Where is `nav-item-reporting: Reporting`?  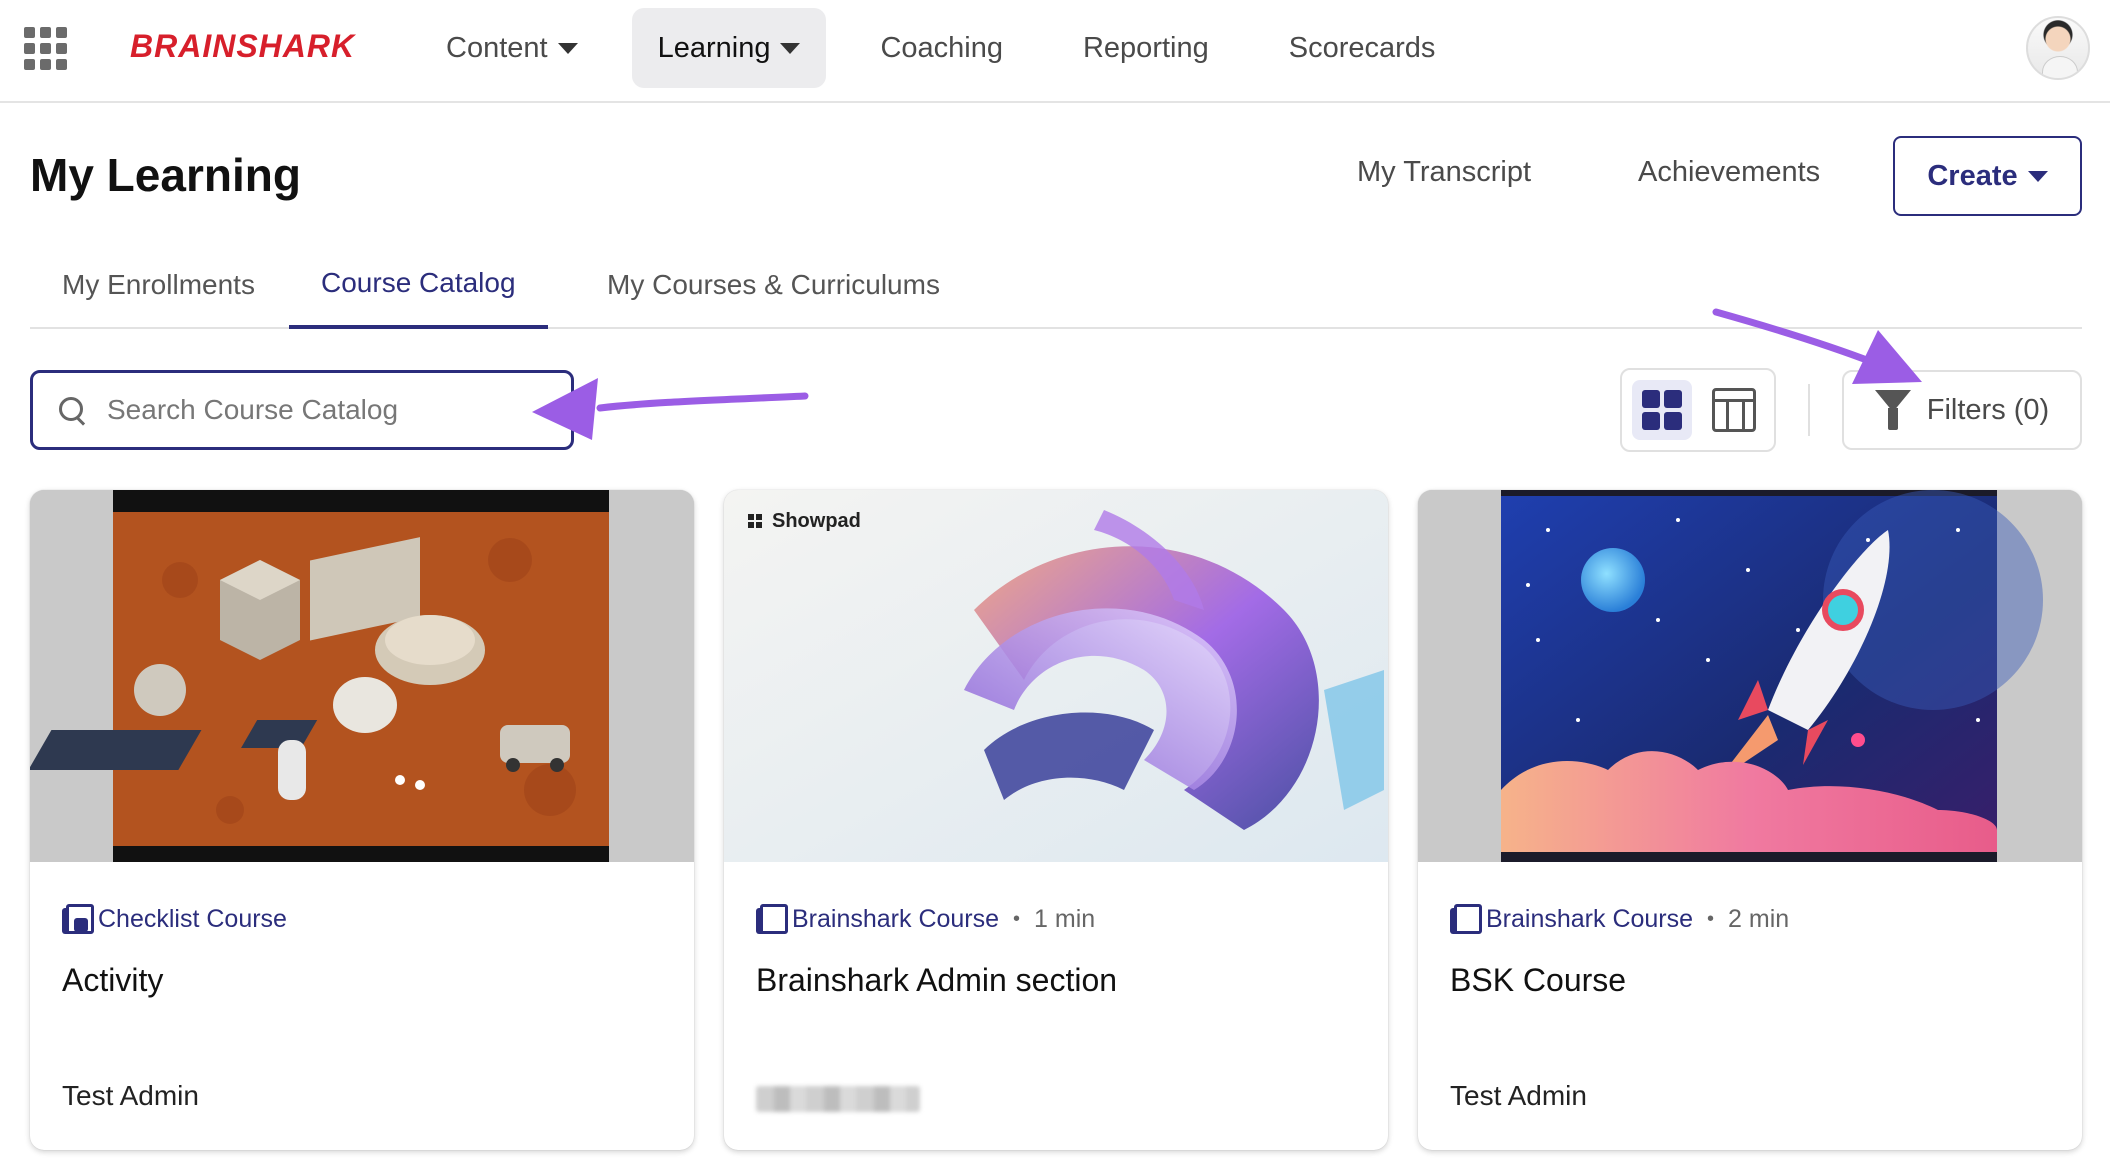 nav-item-reporting: Reporting is located at coordinates (1146, 48).